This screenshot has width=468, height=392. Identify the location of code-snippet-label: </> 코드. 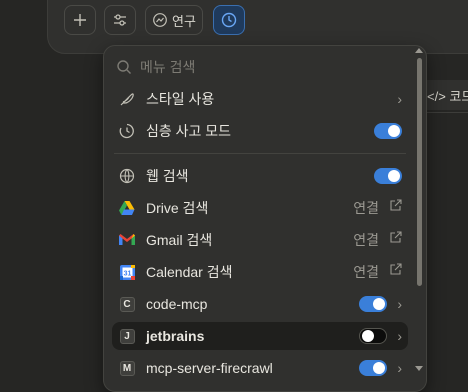
(447, 96).